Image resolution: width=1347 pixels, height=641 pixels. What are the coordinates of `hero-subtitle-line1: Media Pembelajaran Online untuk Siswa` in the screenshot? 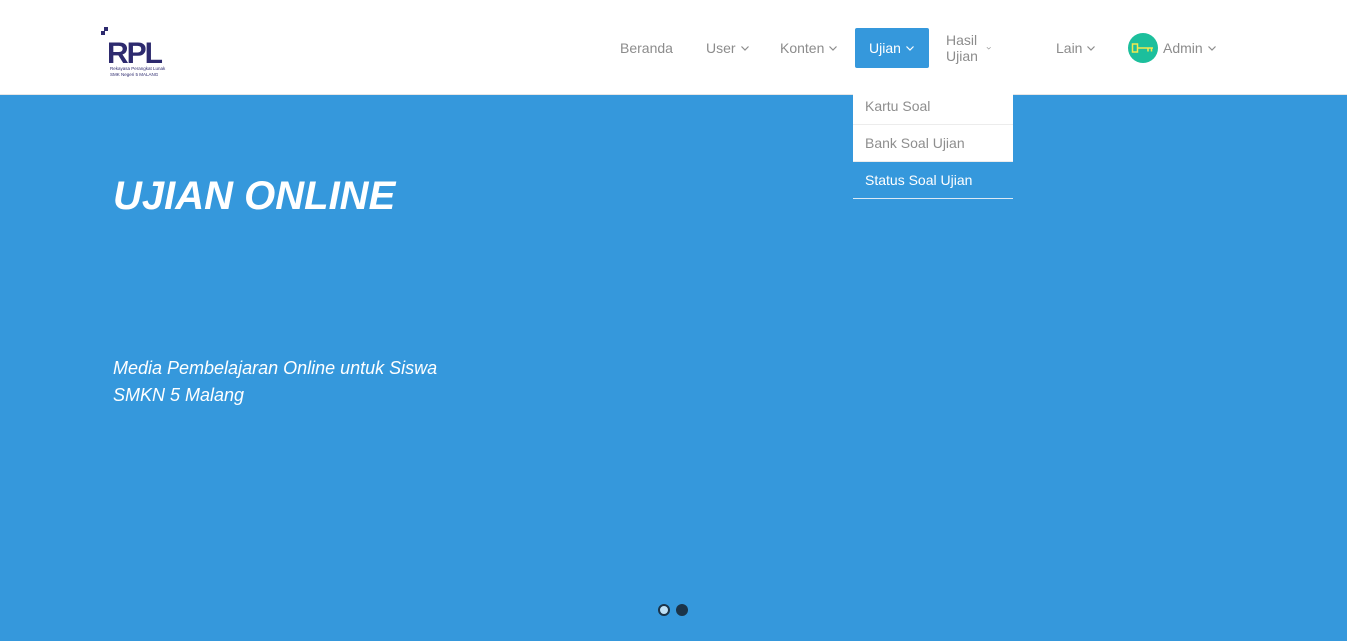 It's located at (275, 368).